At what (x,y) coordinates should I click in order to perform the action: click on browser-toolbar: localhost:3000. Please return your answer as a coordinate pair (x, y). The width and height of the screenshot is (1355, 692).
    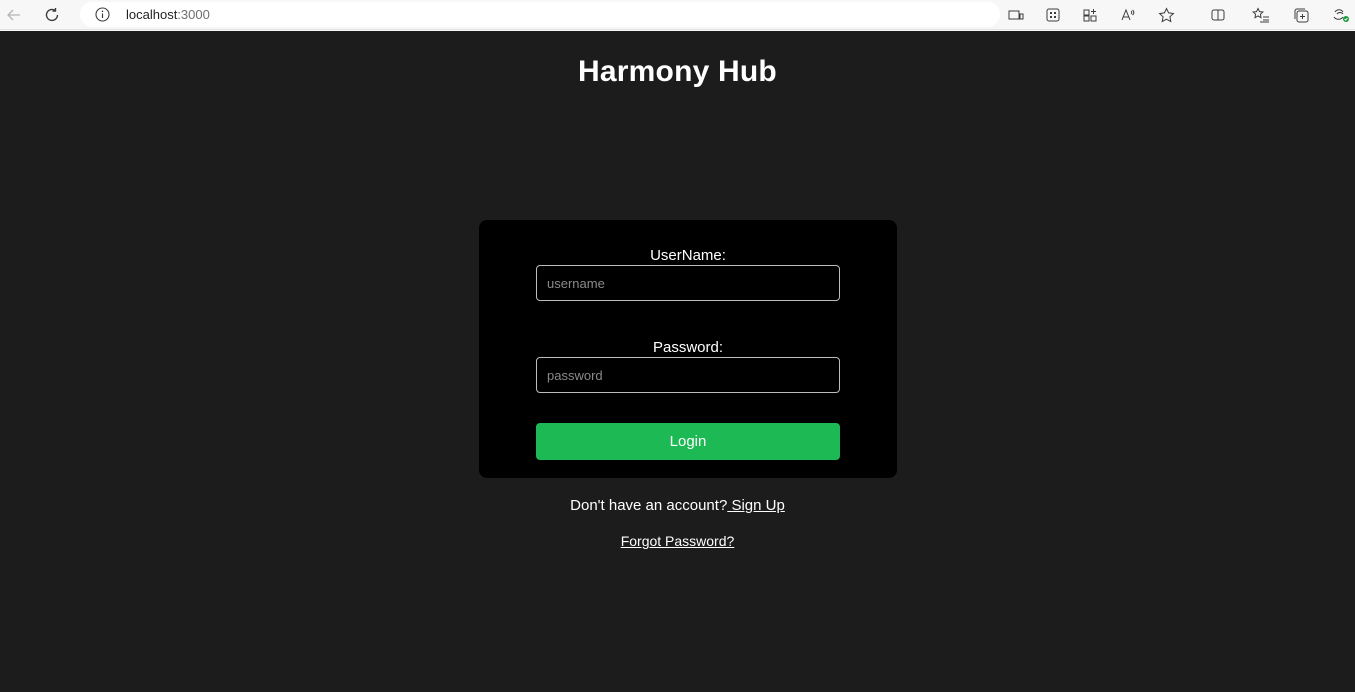
    Looking at the image, I should click on (677, 15).